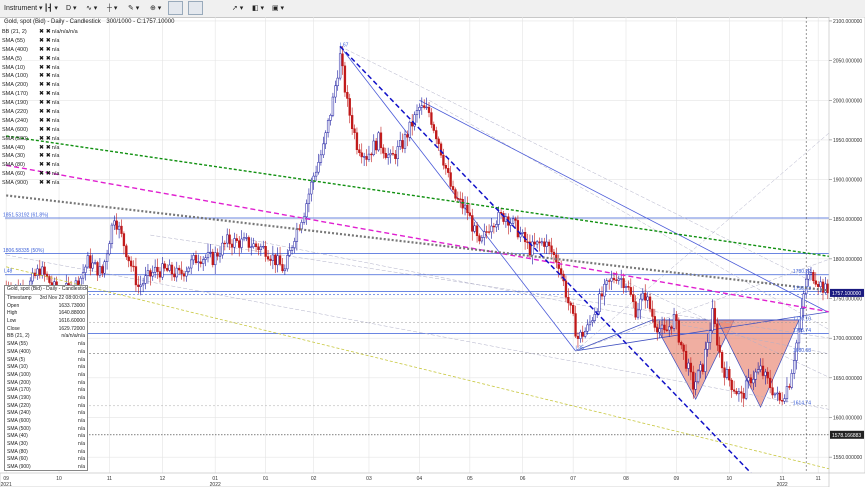  Describe the element at coordinates (278, 8) in the screenshot. I see `uk-flag-icon: ▣ ▾` at that location.